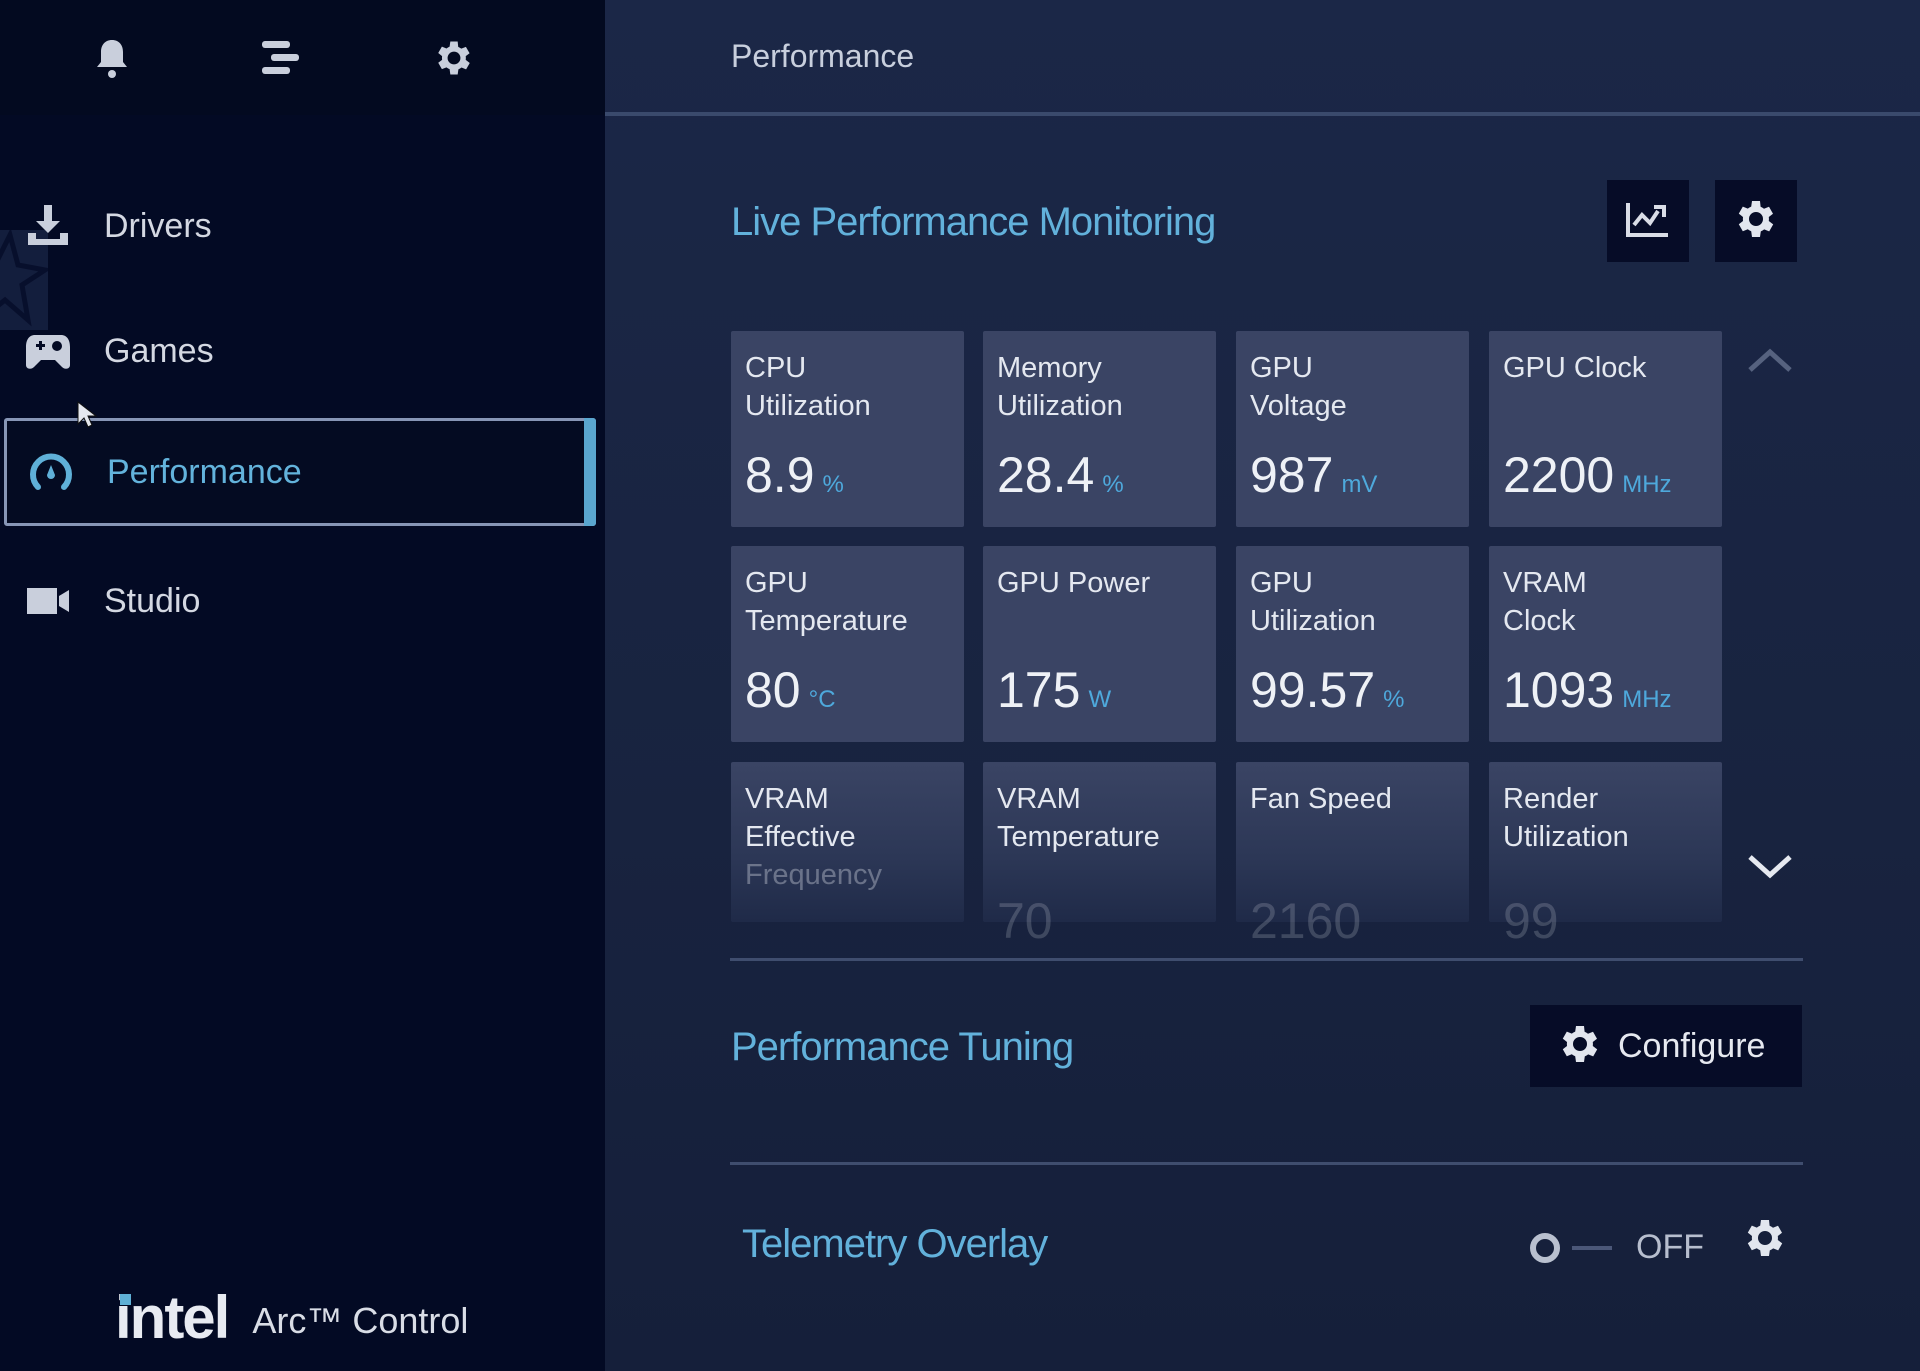 Image resolution: width=1920 pixels, height=1371 pixels. What do you see at coordinates (1074, 583) in the screenshot?
I see `metric-title: GPU Power` at bounding box center [1074, 583].